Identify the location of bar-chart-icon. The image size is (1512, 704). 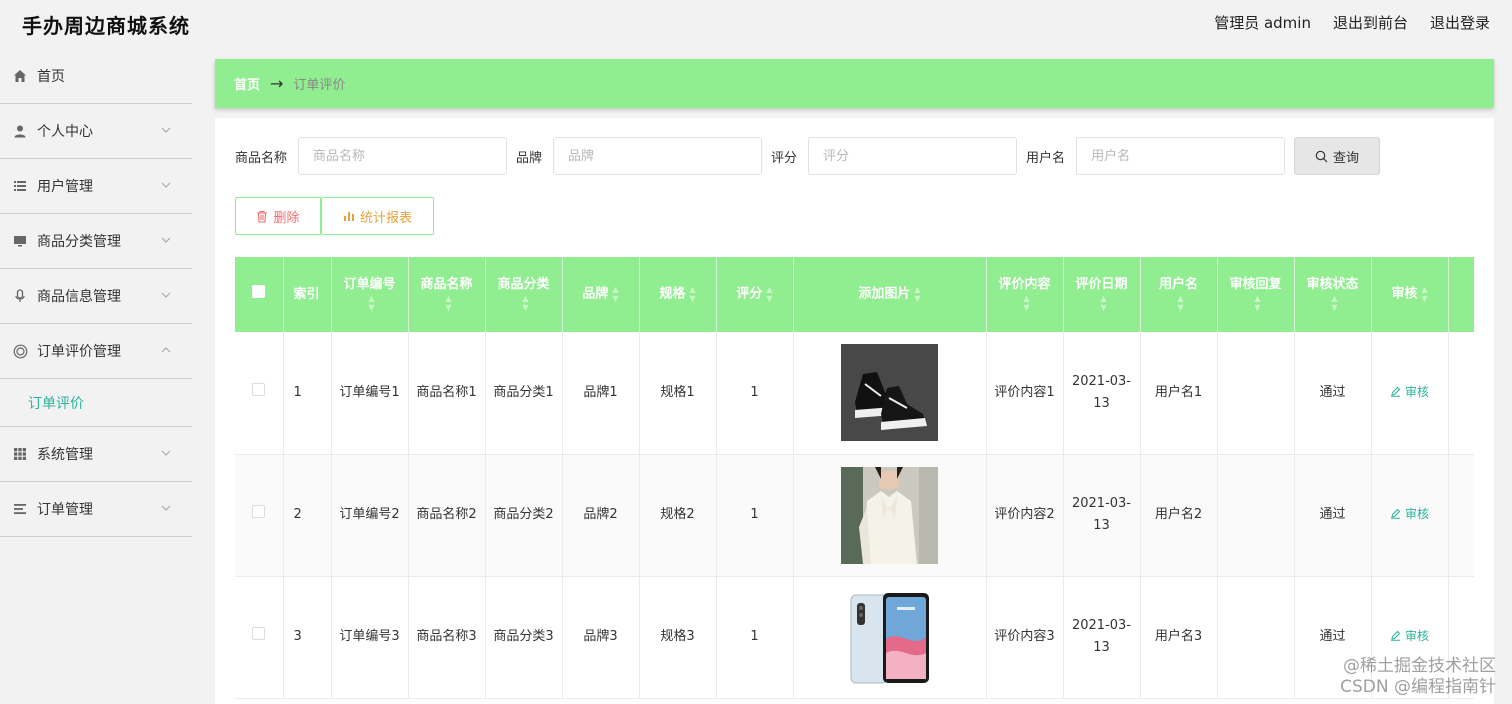
(348, 216).